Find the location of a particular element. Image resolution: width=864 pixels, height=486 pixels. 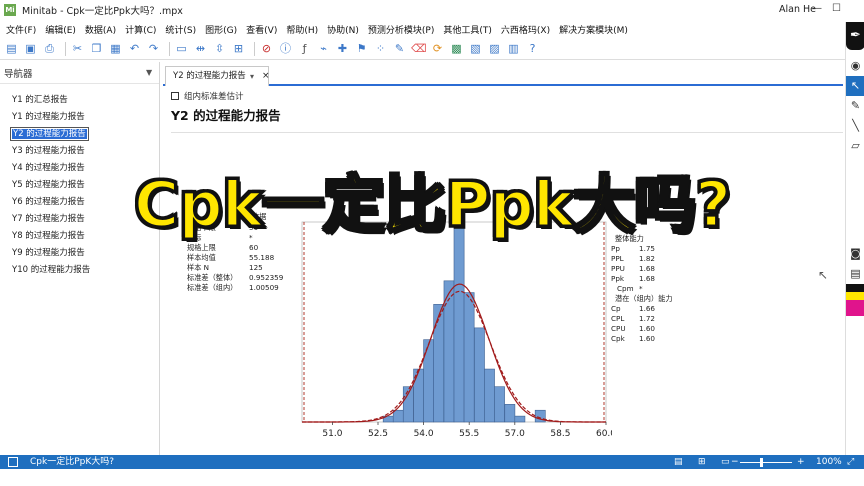

brush-icon: ⌁ is located at coordinates (323, 48).